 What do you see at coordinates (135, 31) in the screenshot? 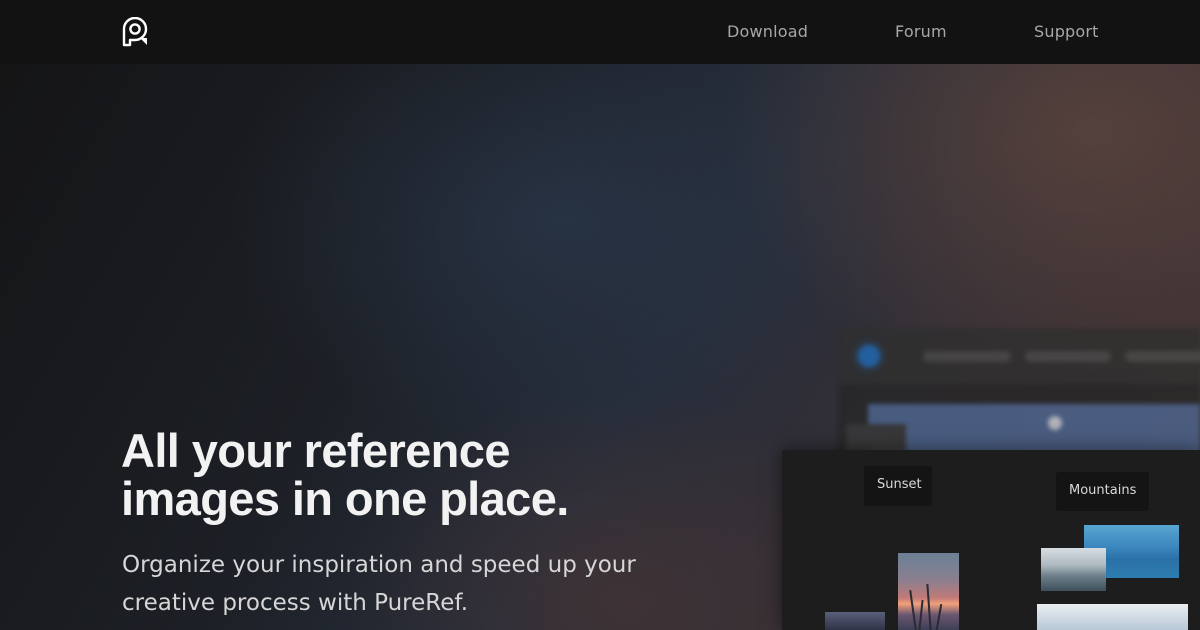
I see `pureref-logo-icon` at bounding box center [135, 31].